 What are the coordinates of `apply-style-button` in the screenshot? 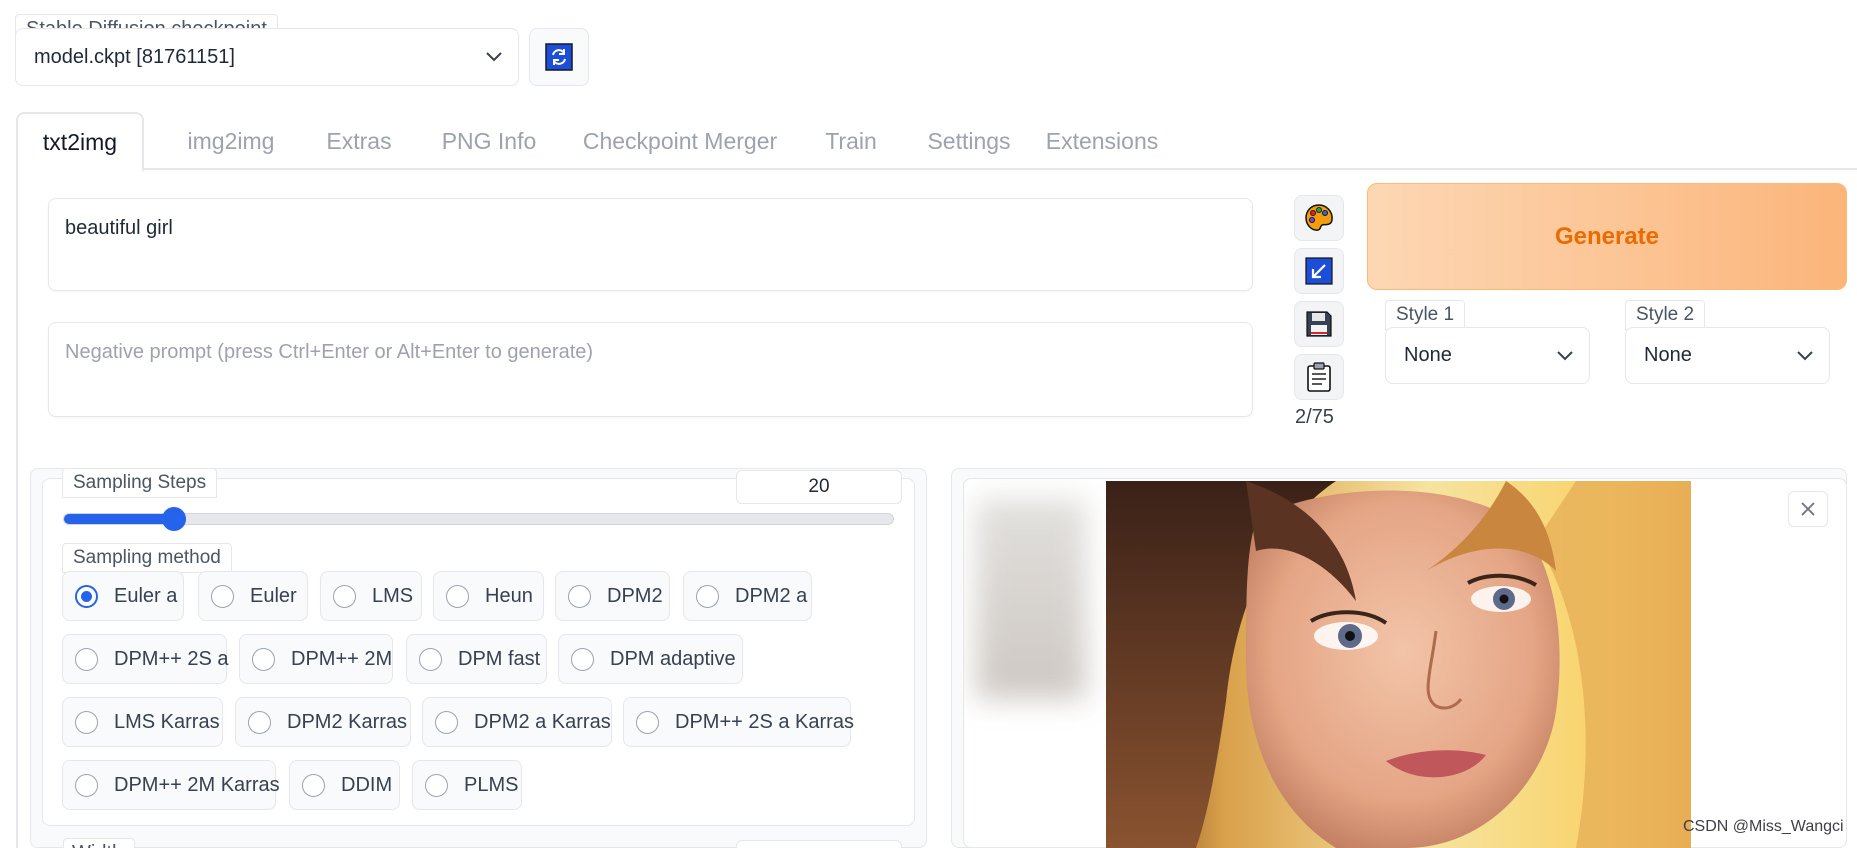 It's located at (1319, 271).